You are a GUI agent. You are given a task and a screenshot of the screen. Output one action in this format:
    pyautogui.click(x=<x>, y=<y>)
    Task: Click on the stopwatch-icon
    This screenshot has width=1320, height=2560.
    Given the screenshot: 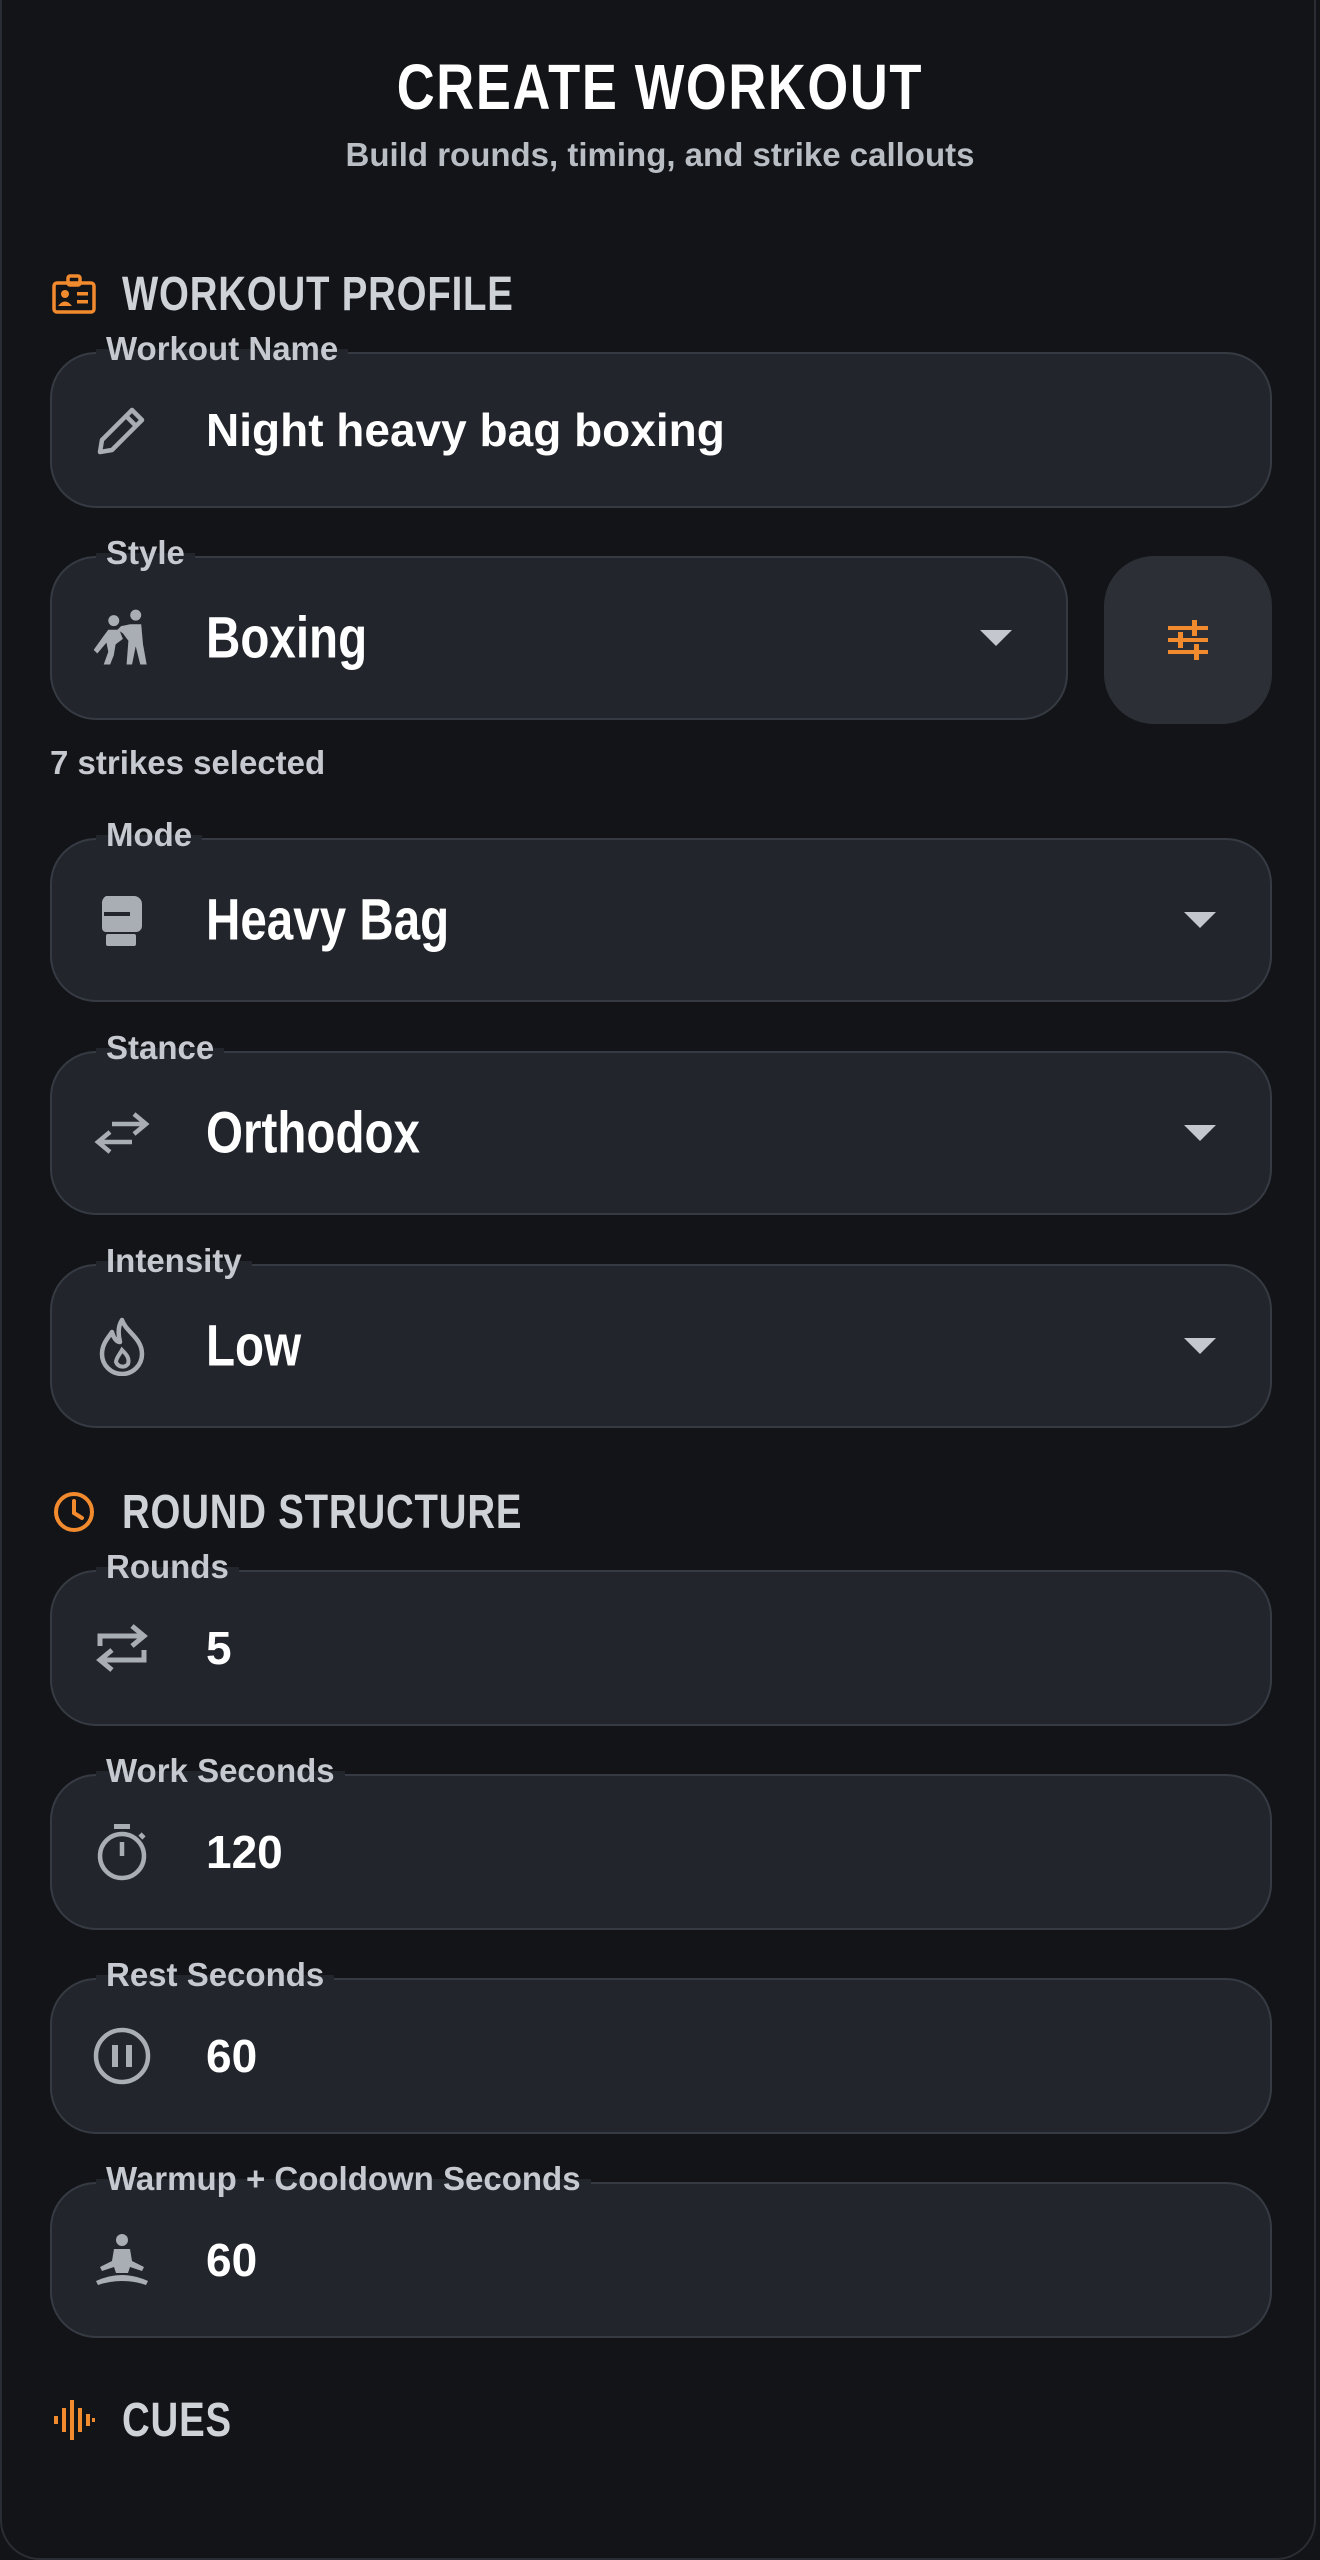 What is the action you would take?
    pyautogui.click(x=122, y=1852)
    